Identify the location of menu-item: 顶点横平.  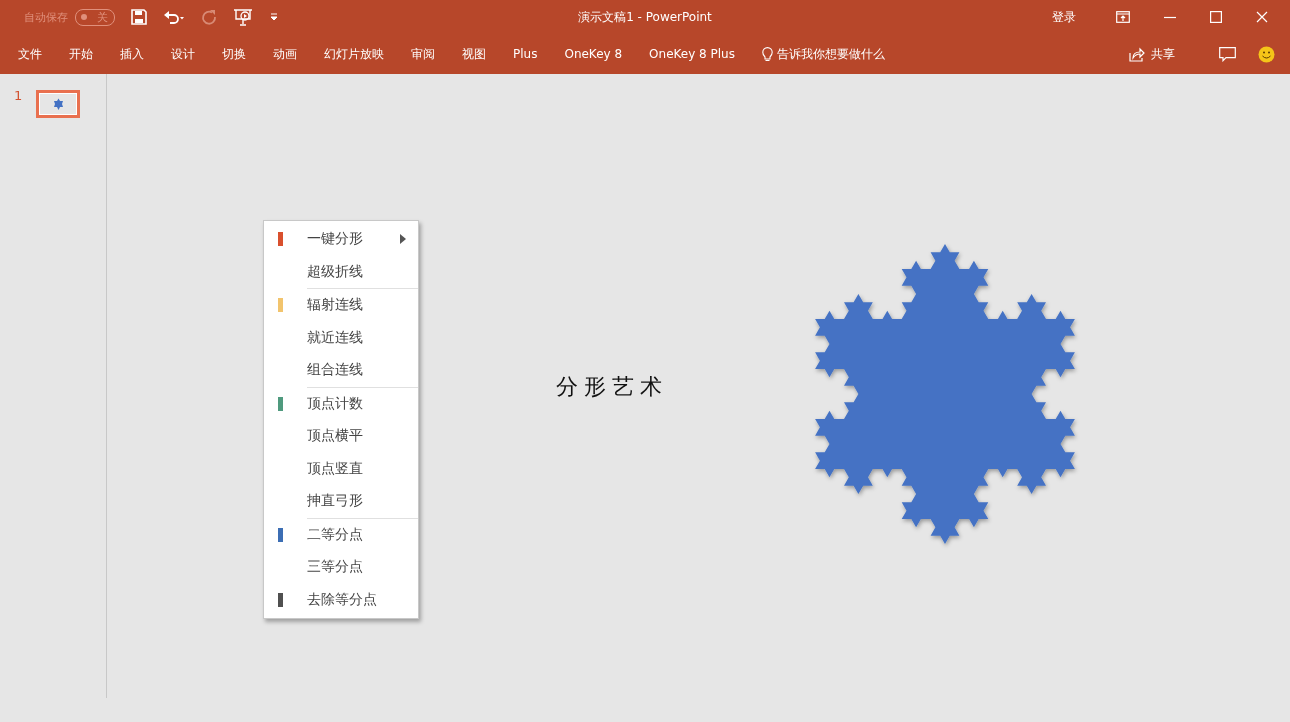
(341, 436).